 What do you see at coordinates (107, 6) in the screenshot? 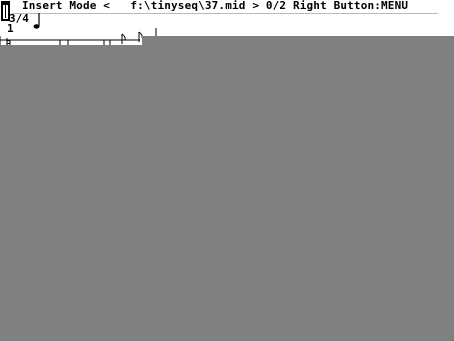
I see `file-prefix: <` at bounding box center [107, 6].